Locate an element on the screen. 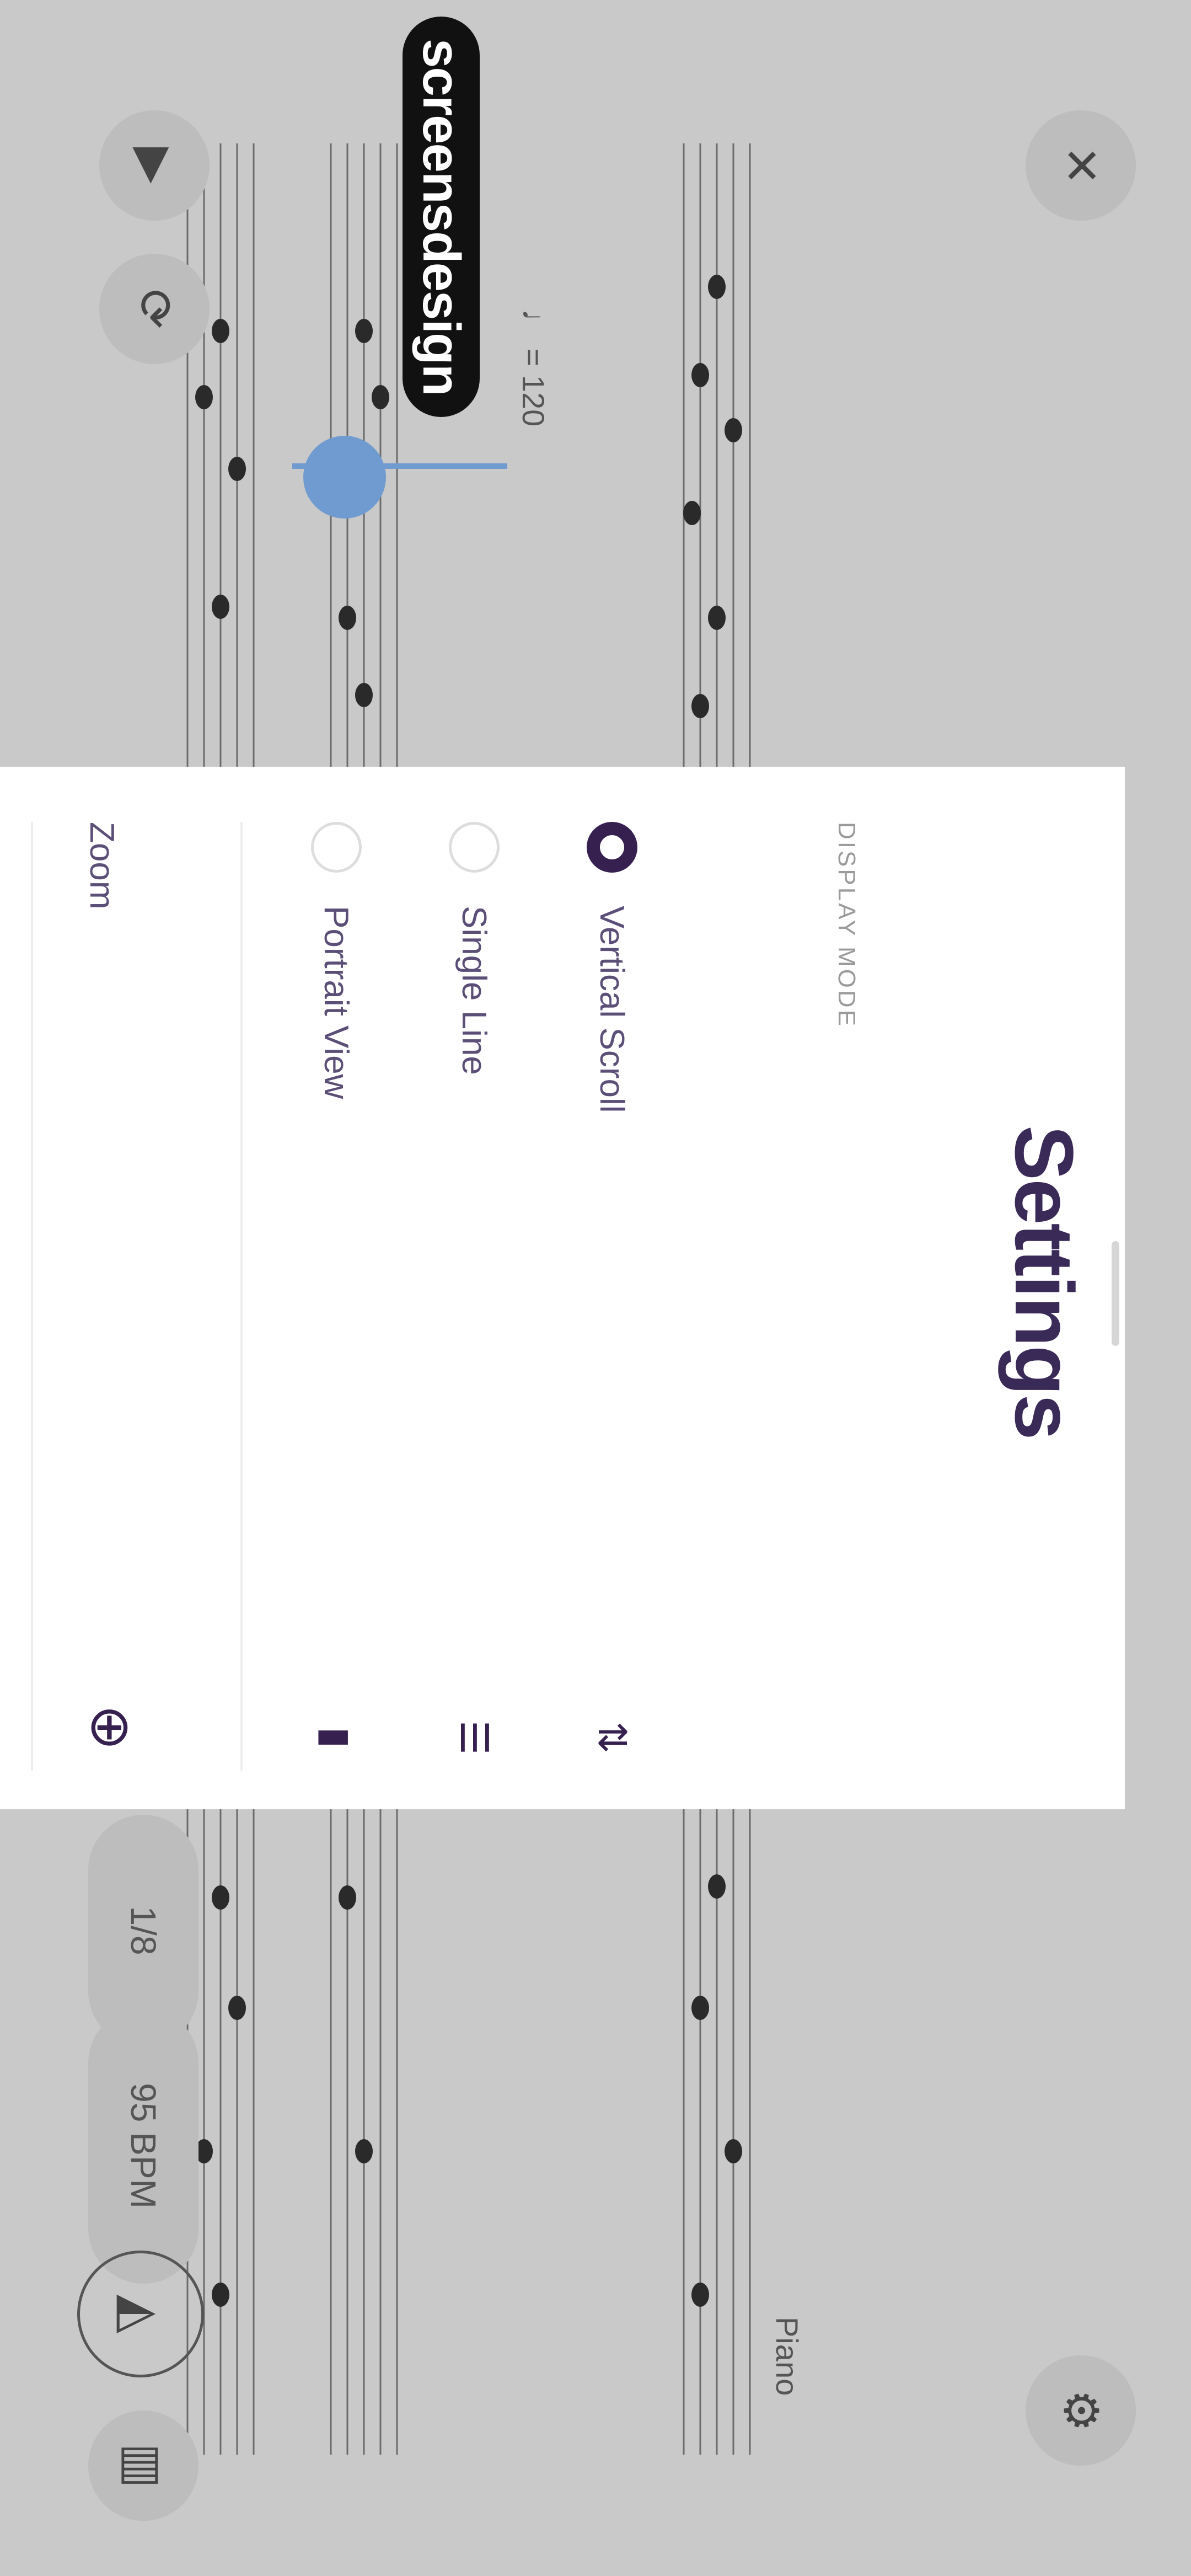 This screenshot has height=2576, width=1191. portrait-view-icon: ▮ is located at coordinates (336, 1738).